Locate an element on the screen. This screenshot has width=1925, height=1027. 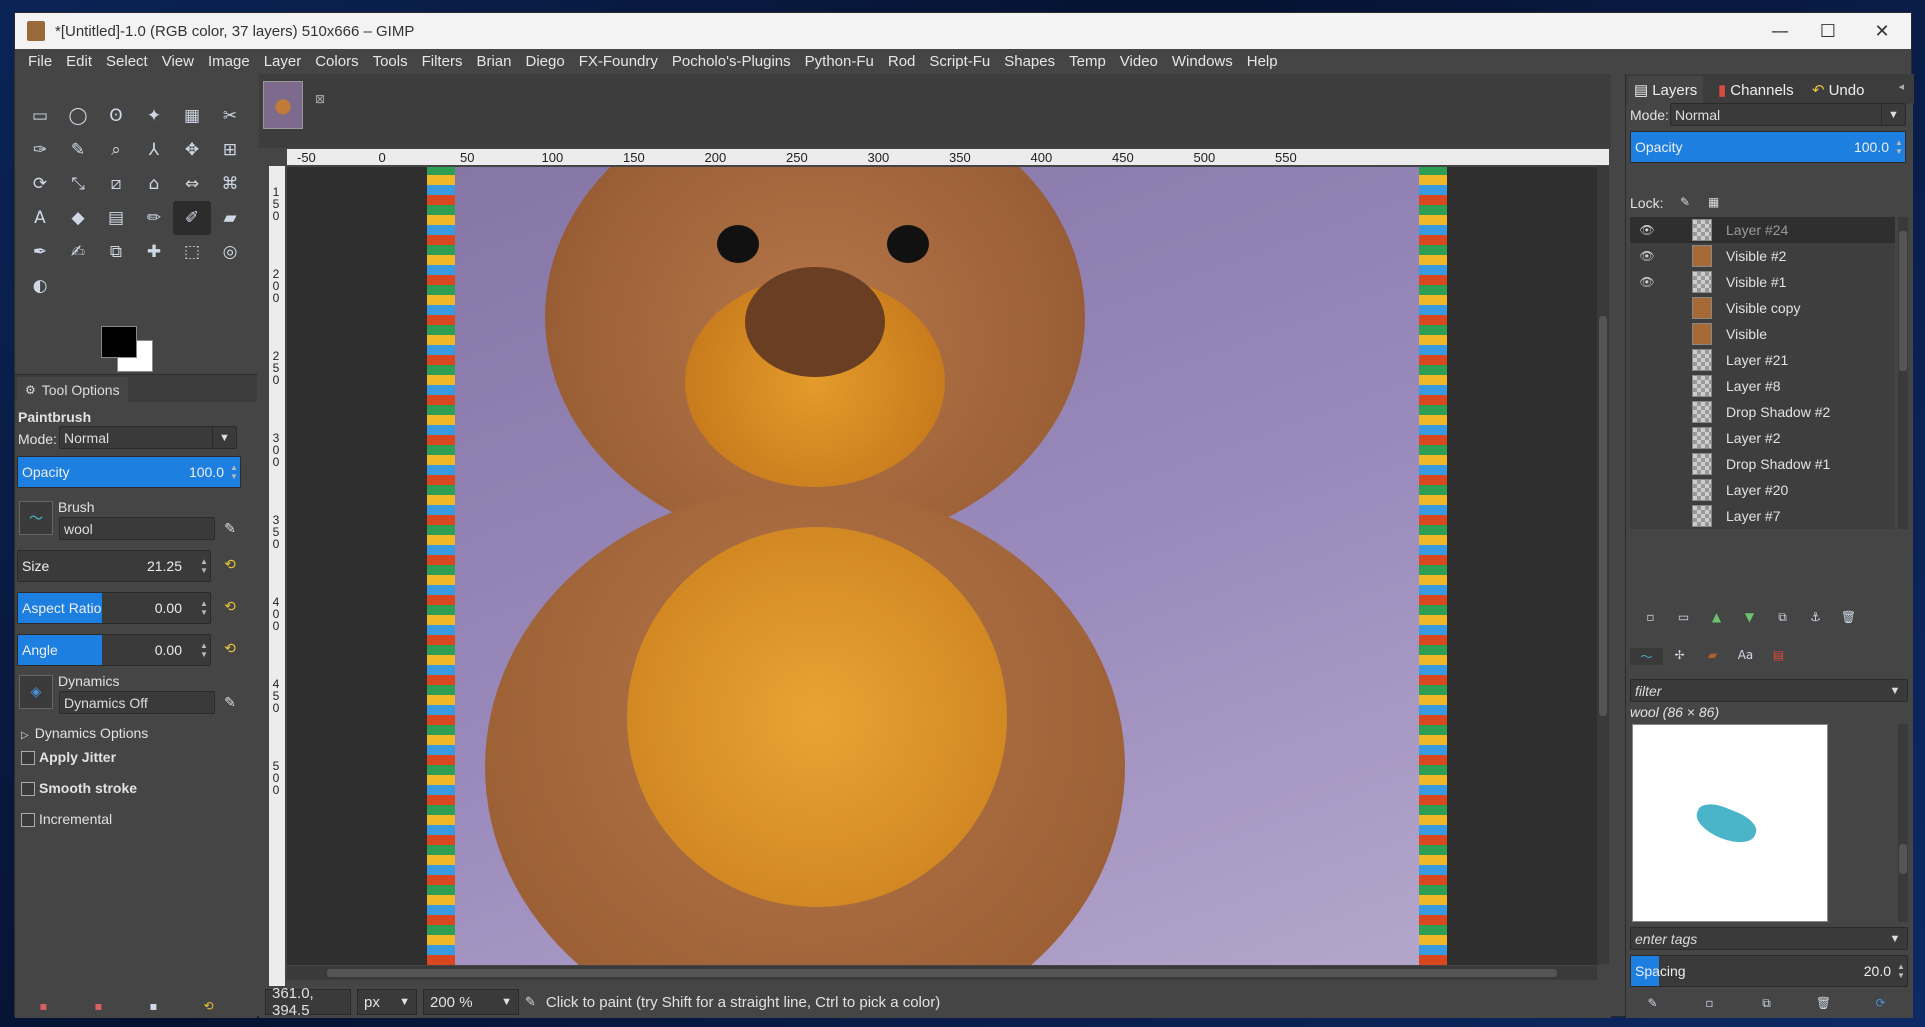
horizontal-ruler: -50 0 50 100 150 200 250 300 350 400 450 500 550 is located at coordinates (948, 157).